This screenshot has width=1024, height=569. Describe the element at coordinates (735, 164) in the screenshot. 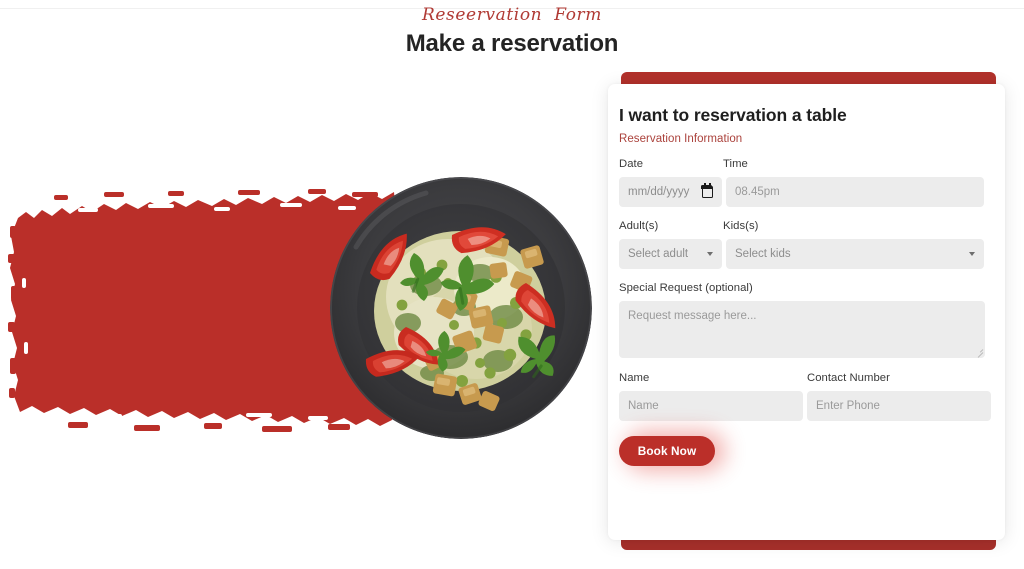

I see `time-label: Time` at that location.